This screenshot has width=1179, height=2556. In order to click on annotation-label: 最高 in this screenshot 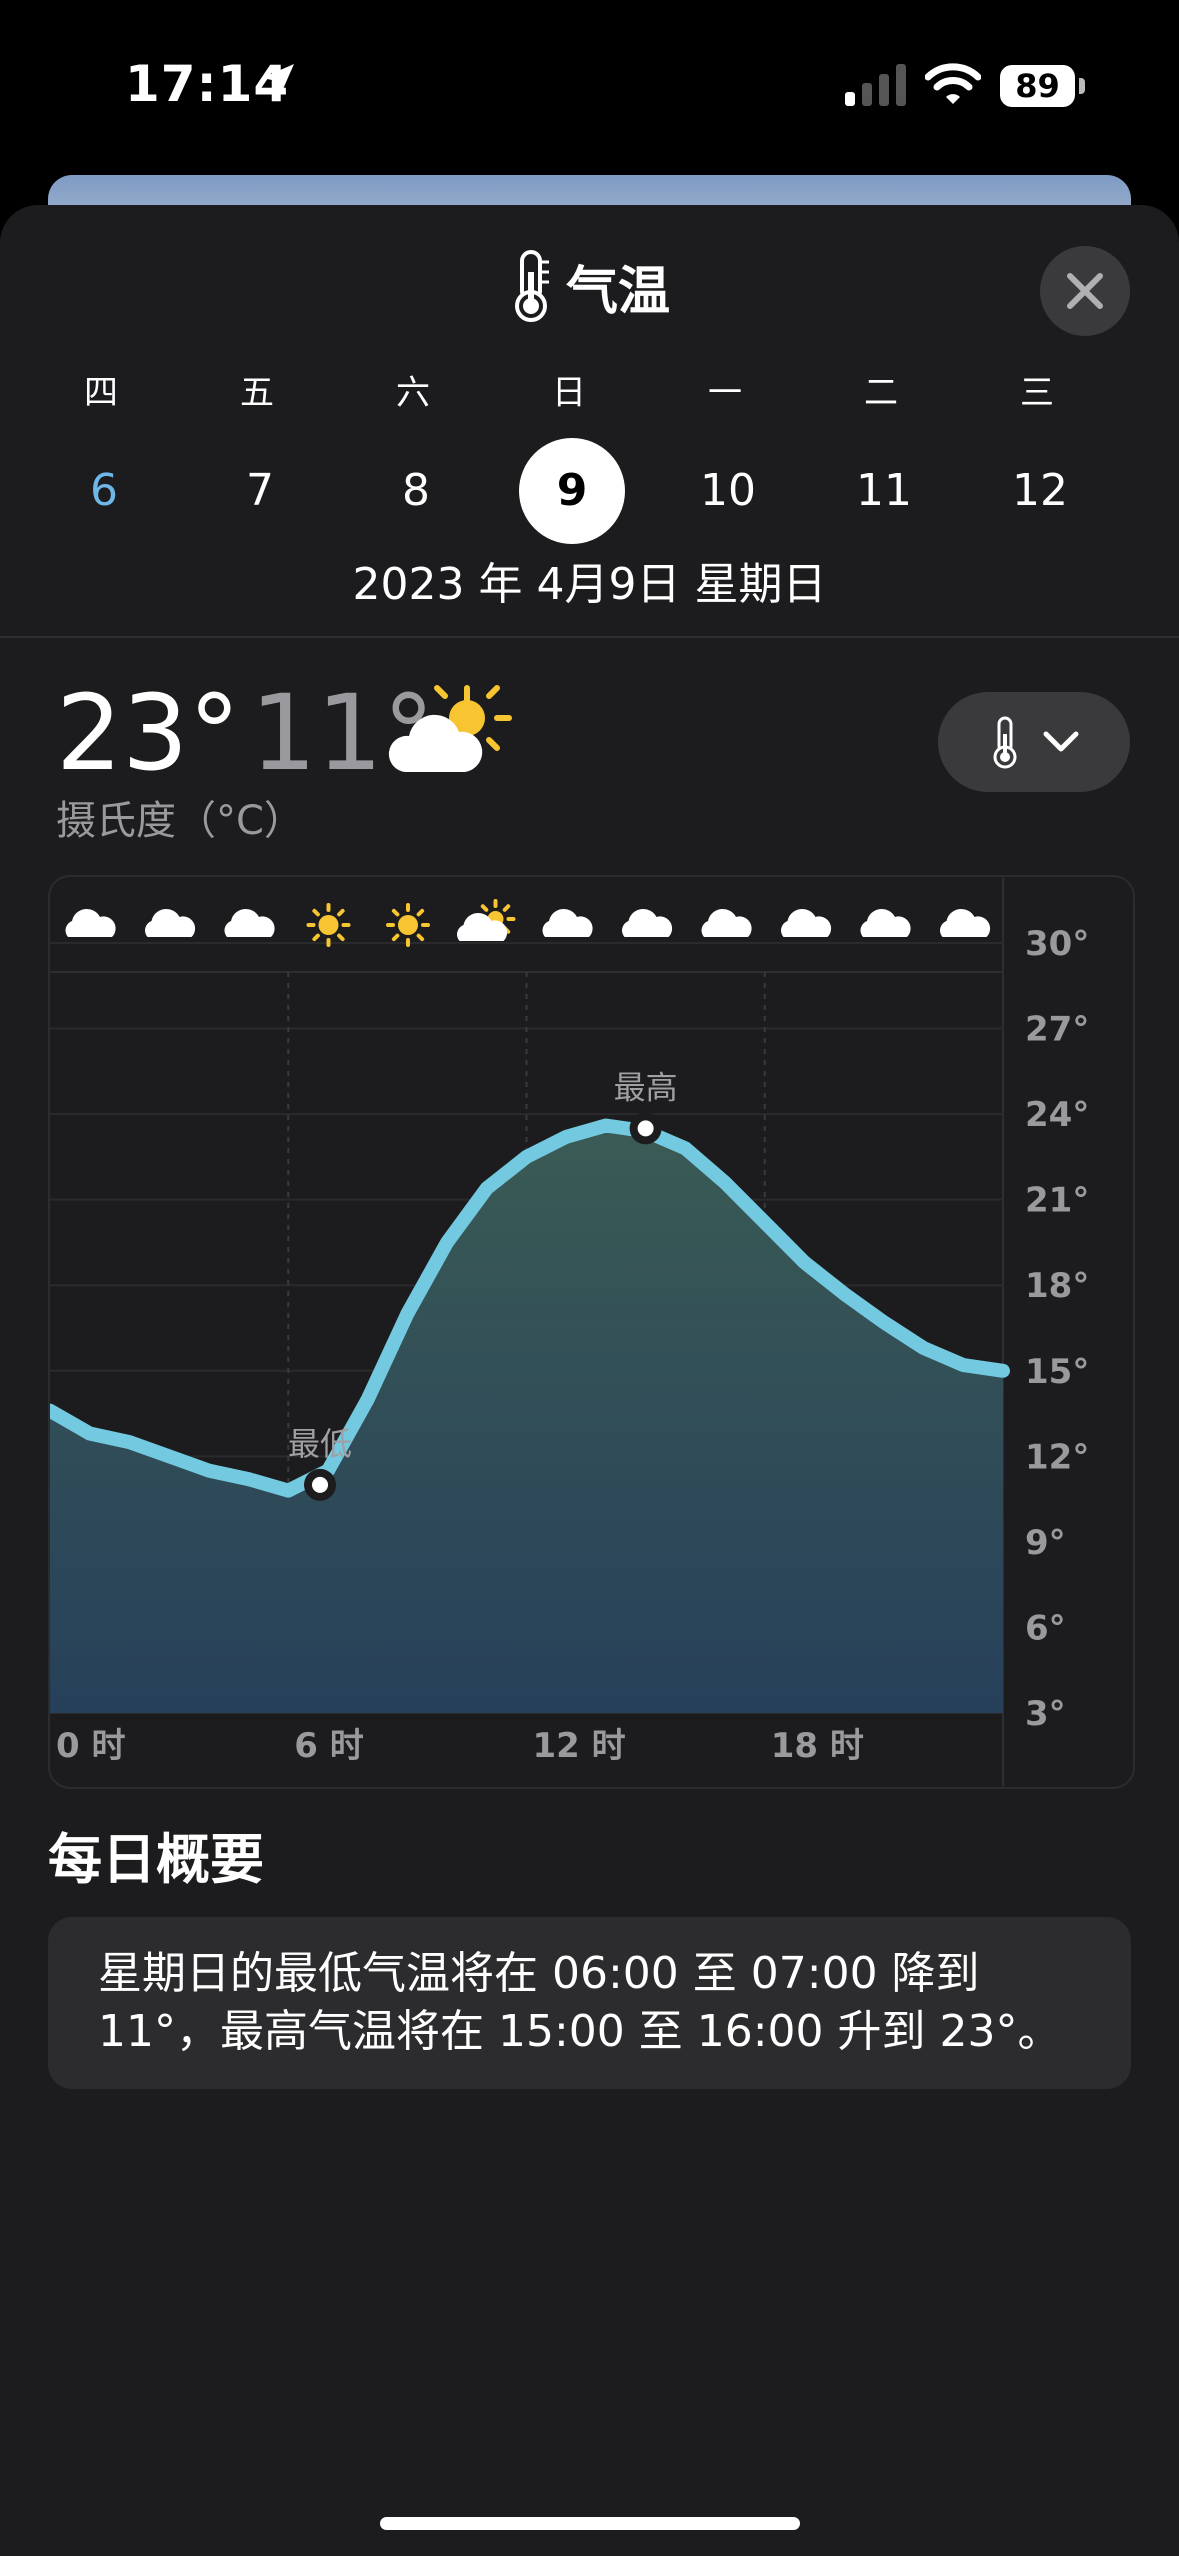, I will do `click(646, 1087)`.